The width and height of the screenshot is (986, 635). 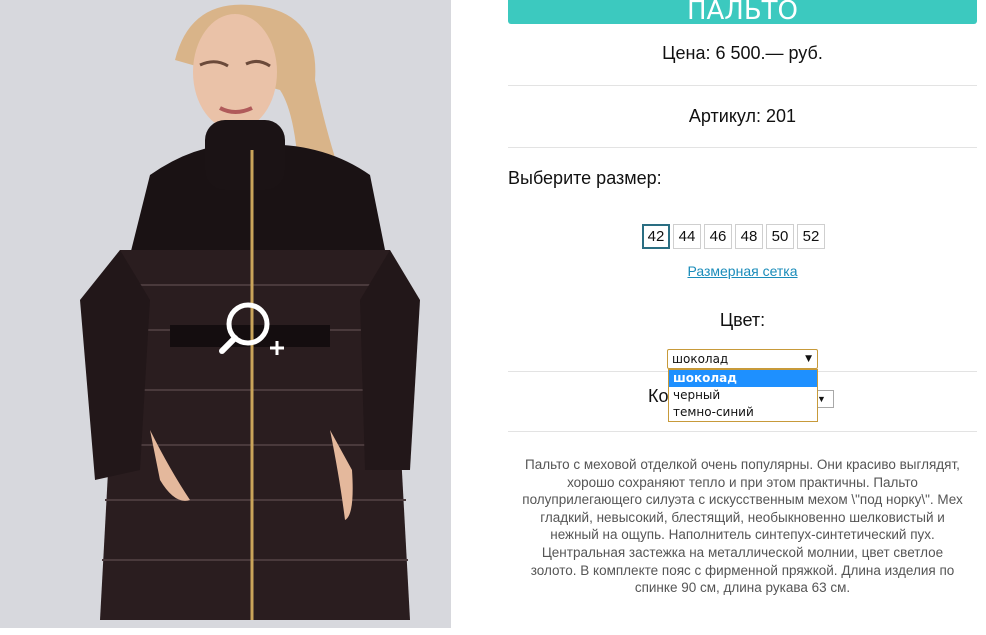 What do you see at coordinates (658, 396) in the screenshot?
I see `quantity-label: Ко` at bounding box center [658, 396].